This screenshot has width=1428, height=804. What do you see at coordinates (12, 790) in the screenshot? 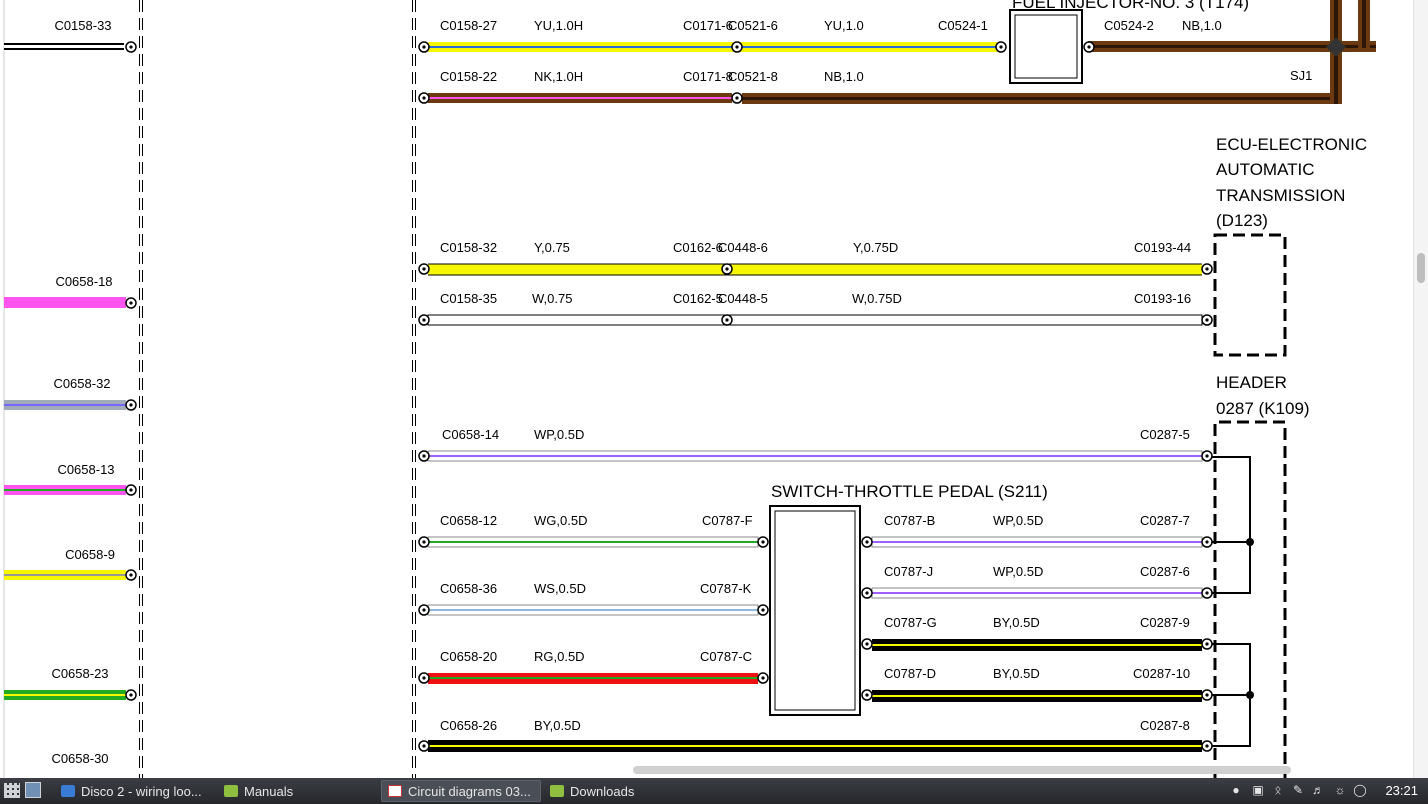
I see `app-menu-icon` at bounding box center [12, 790].